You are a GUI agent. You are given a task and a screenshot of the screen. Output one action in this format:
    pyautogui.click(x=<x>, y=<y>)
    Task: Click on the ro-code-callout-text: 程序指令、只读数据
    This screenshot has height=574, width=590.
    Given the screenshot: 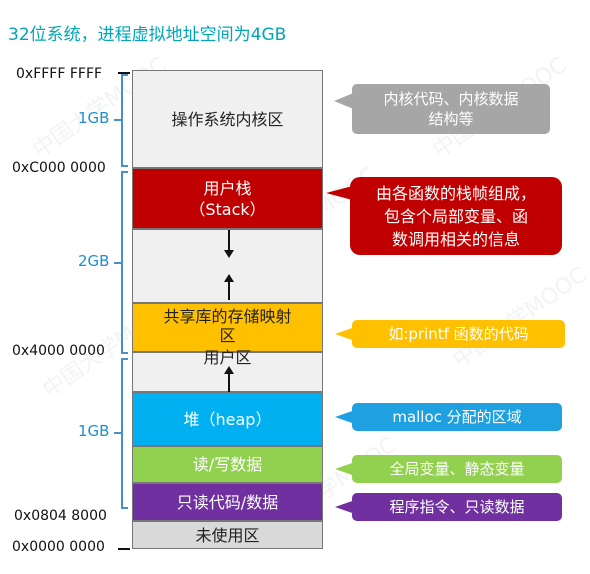 What is the action you would take?
    pyautogui.click(x=457, y=507)
    